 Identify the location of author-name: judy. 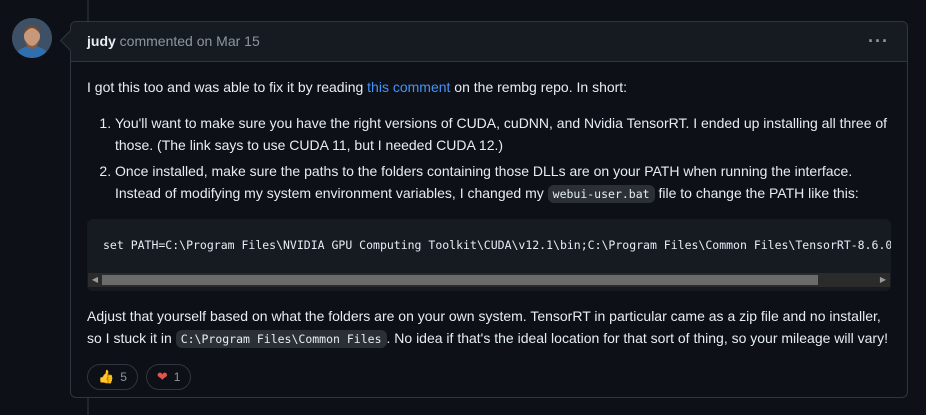
(101, 41).